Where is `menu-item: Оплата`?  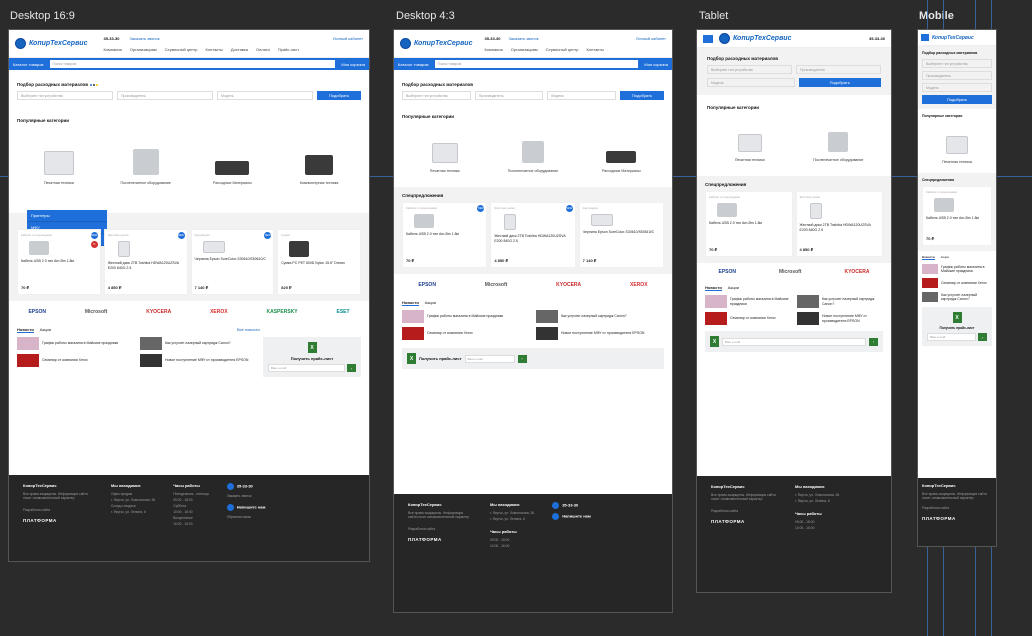
menu-item: Оплата is located at coordinates (263, 49).